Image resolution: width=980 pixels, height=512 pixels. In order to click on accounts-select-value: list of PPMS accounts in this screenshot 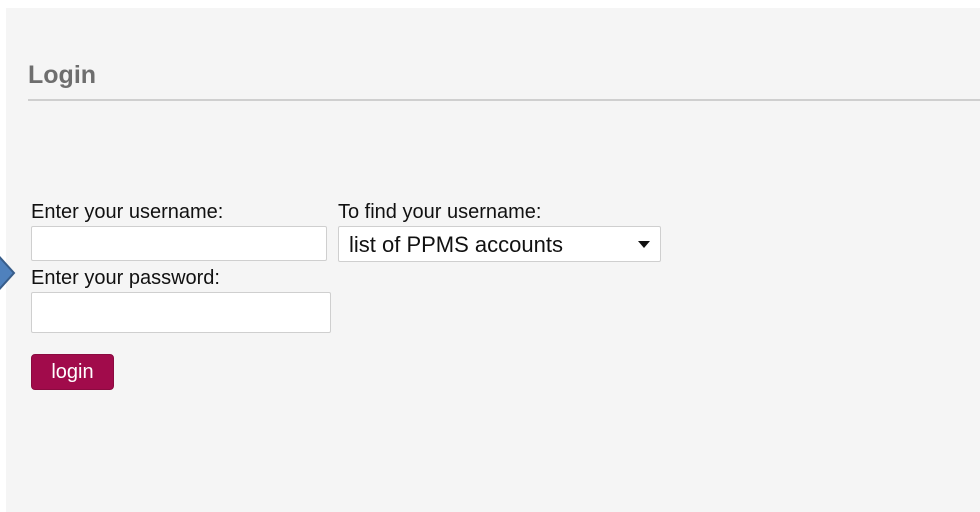, I will do `click(456, 244)`.